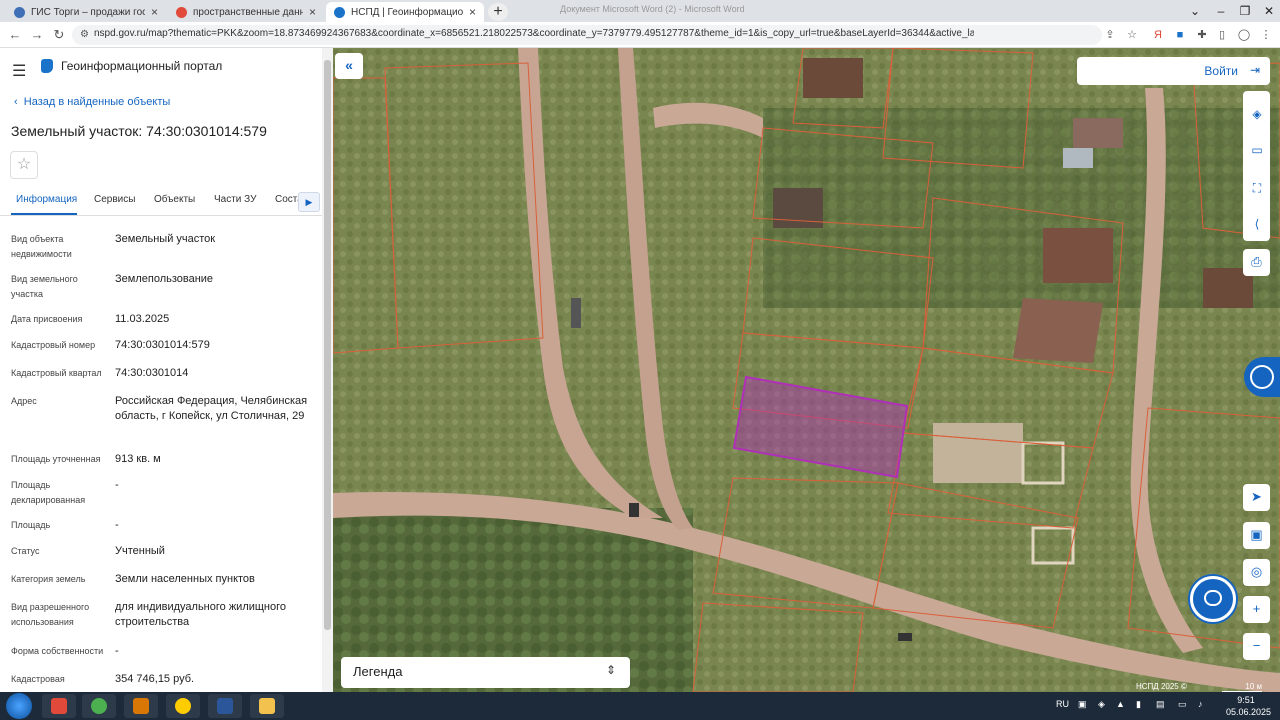  Describe the element at coordinates (1256, 497) in the screenshot. I see `locate-arrow-icon: ➤` at that location.